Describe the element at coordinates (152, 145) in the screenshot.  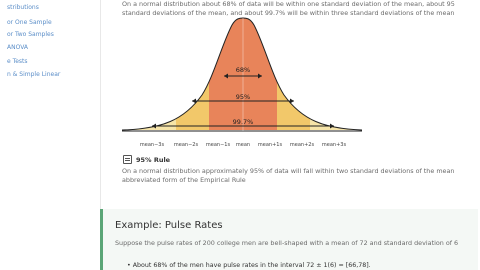
I see `tick-m3: mean−3s` at that location.